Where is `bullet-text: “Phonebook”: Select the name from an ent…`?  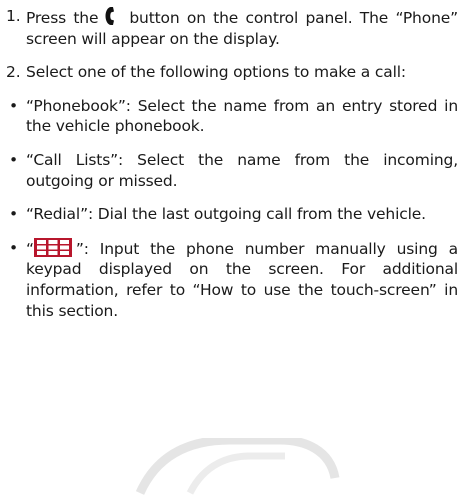 bullet-text: “Phonebook”: Select the name from an ent… is located at coordinates (242, 116).